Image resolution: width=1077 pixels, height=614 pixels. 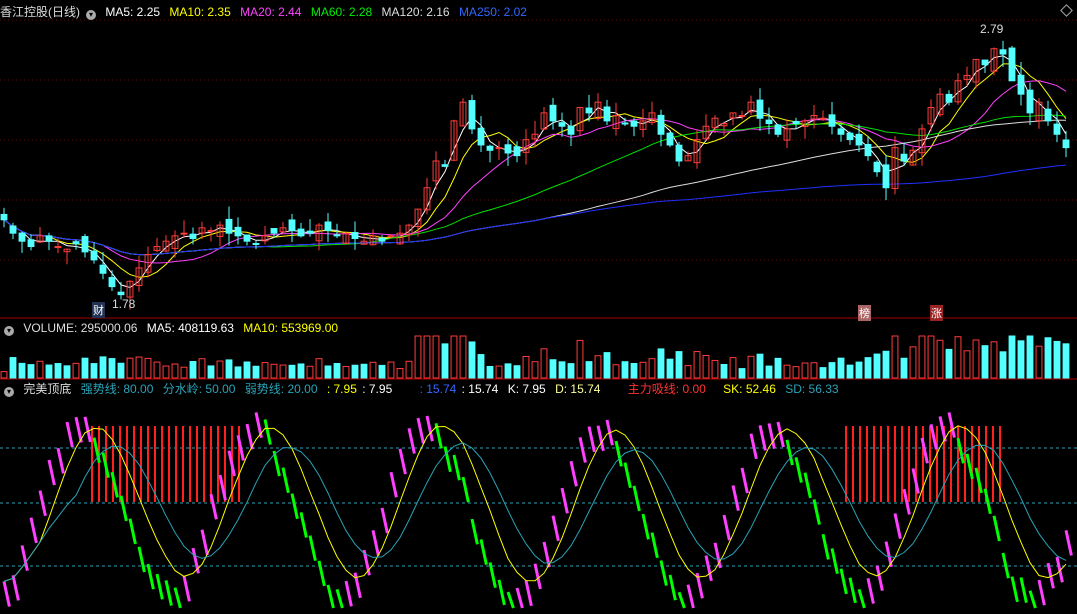 I want to click on volume-menu-icon: ▾, so click(x=9, y=331).